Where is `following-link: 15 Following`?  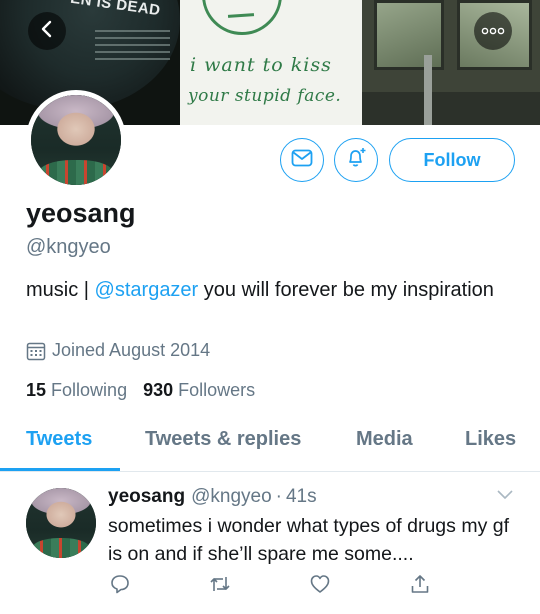 following-link: 15 Following is located at coordinates (76, 390).